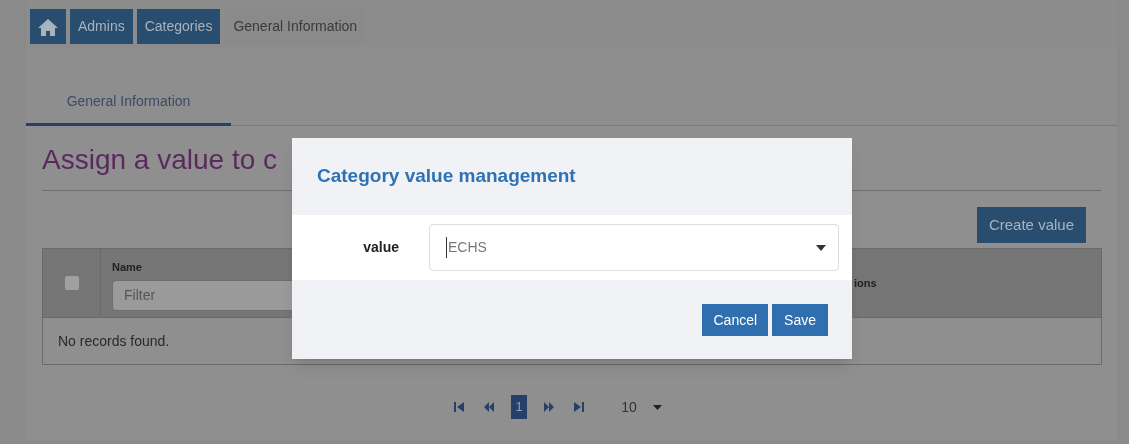  Describe the element at coordinates (735, 320) in the screenshot. I see `cancel-button: Cancel` at that location.